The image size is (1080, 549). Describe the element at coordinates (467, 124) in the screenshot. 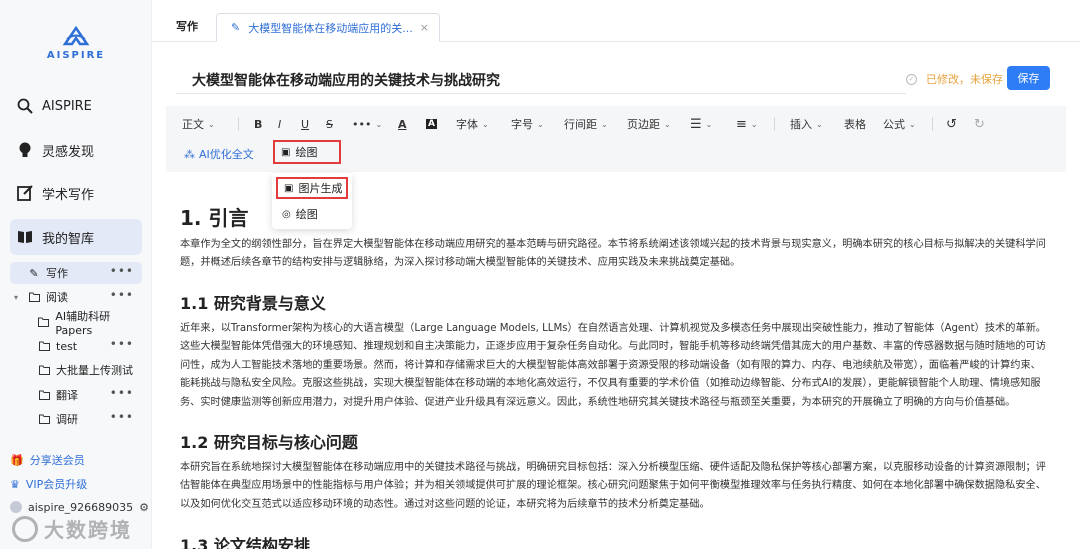

I see `font-family-label: 字体` at that location.